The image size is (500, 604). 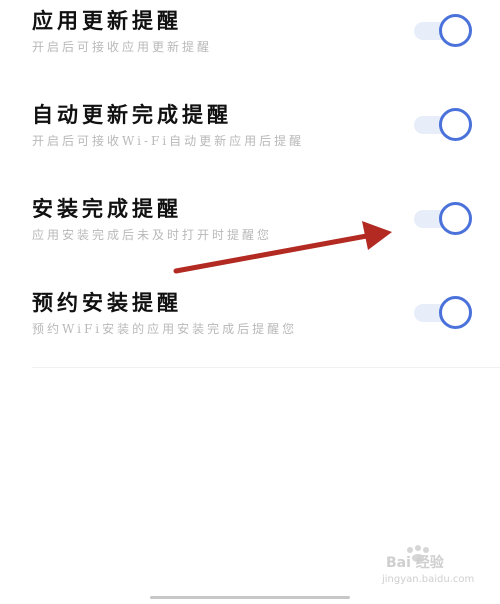 What do you see at coordinates (250, 35) in the screenshot?
I see `setting-row-app-update: 应用更新提醒 开启后可接收应用更新提醒` at bounding box center [250, 35].